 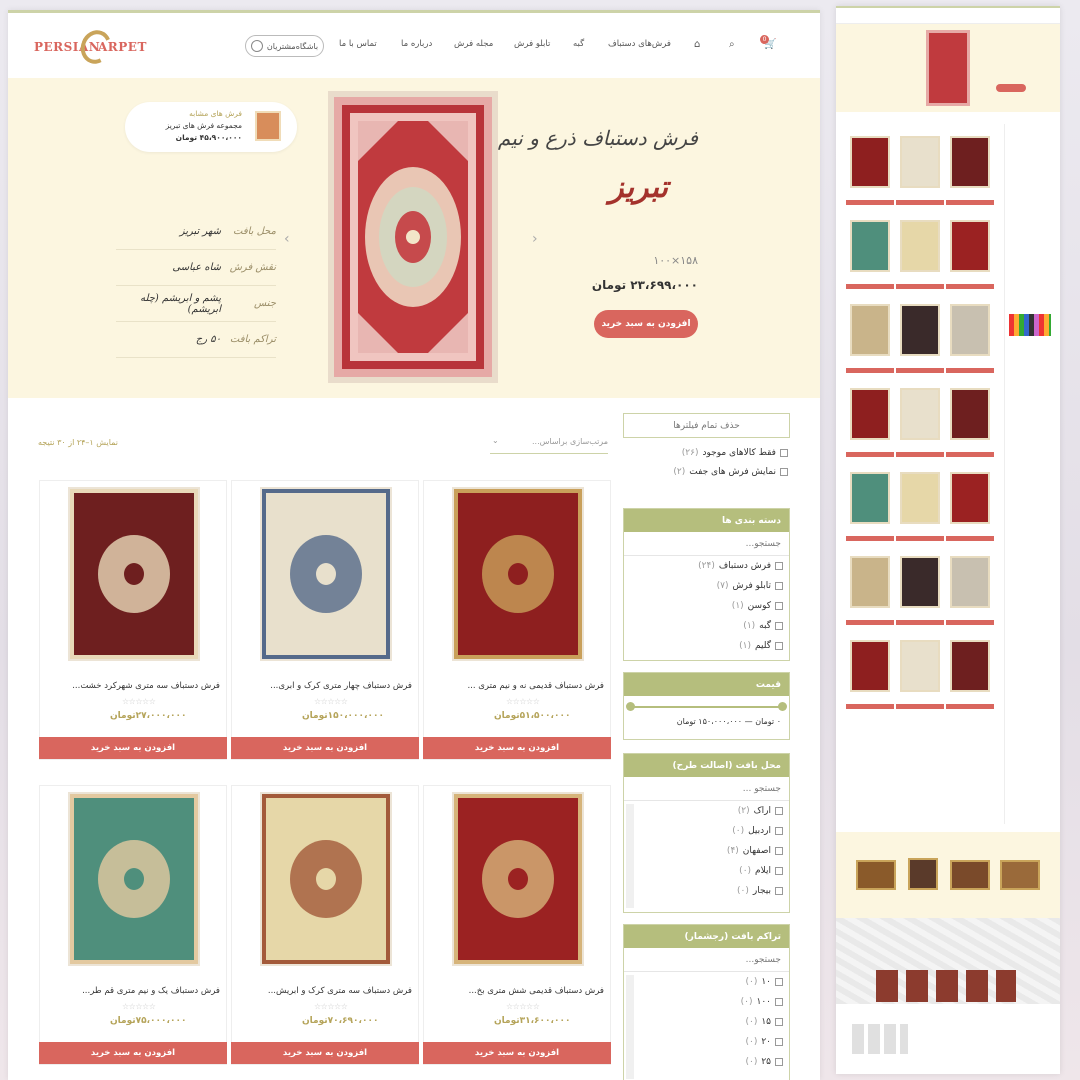 I want to click on product-price: ۳۱،۶۰۰،۰۰۰تومان, so click(x=532, y=1021).